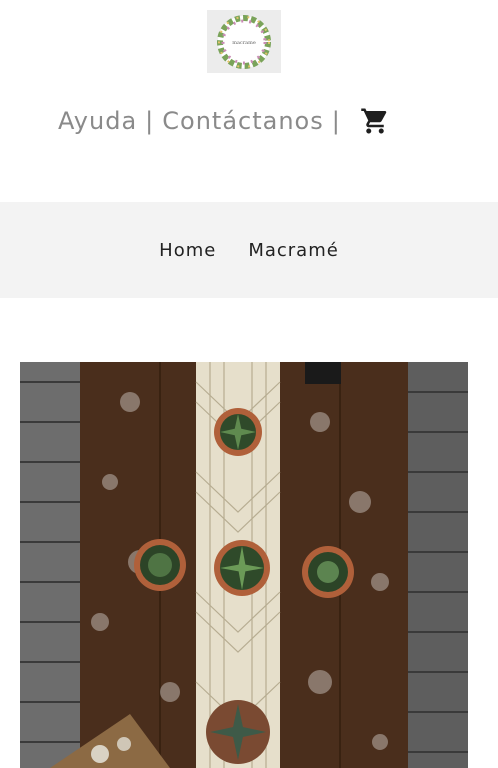 The height and width of the screenshot is (768, 498). I want to click on header-links: Ayuda | Contáctanos |, so click(224, 121).